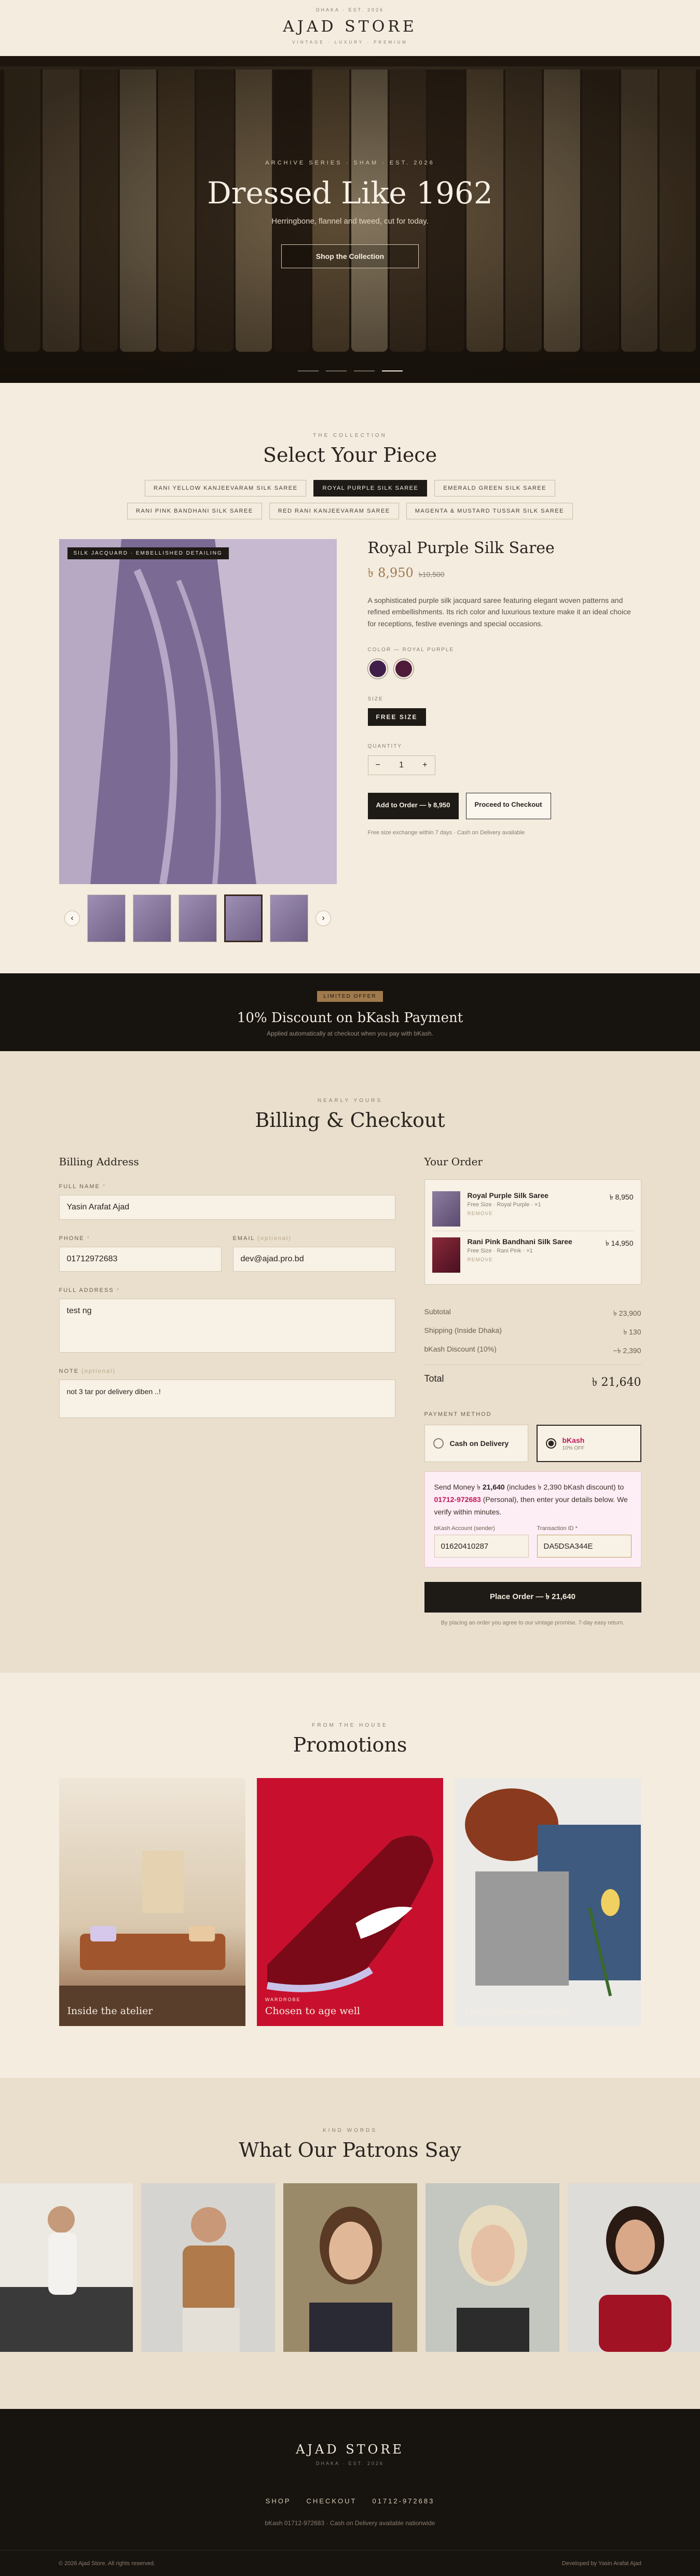 The height and width of the screenshot is (2576, 700). What do you see at coordinates (72, 918) in the screenshot?
I see `chevron-left-icon: ‹` at bounding box center [72, 918].